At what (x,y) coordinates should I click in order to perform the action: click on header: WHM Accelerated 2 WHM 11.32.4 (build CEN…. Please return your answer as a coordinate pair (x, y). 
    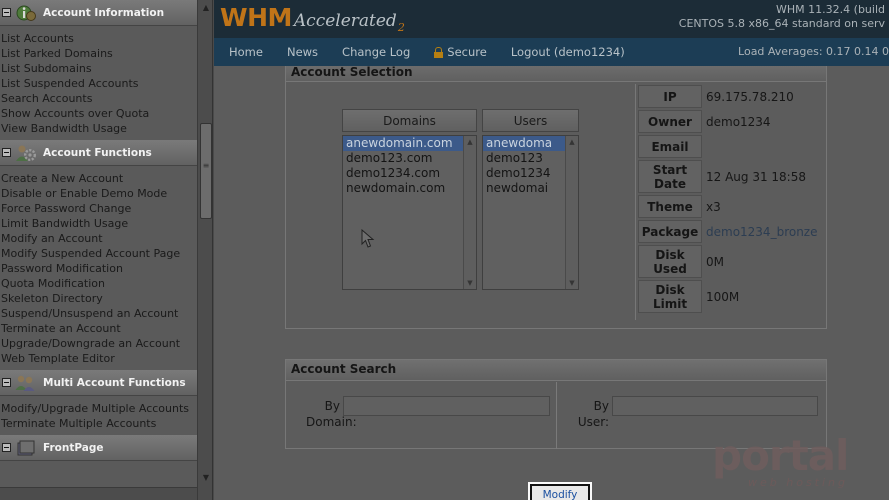
    Looking at the image, I should click on (551, 19).